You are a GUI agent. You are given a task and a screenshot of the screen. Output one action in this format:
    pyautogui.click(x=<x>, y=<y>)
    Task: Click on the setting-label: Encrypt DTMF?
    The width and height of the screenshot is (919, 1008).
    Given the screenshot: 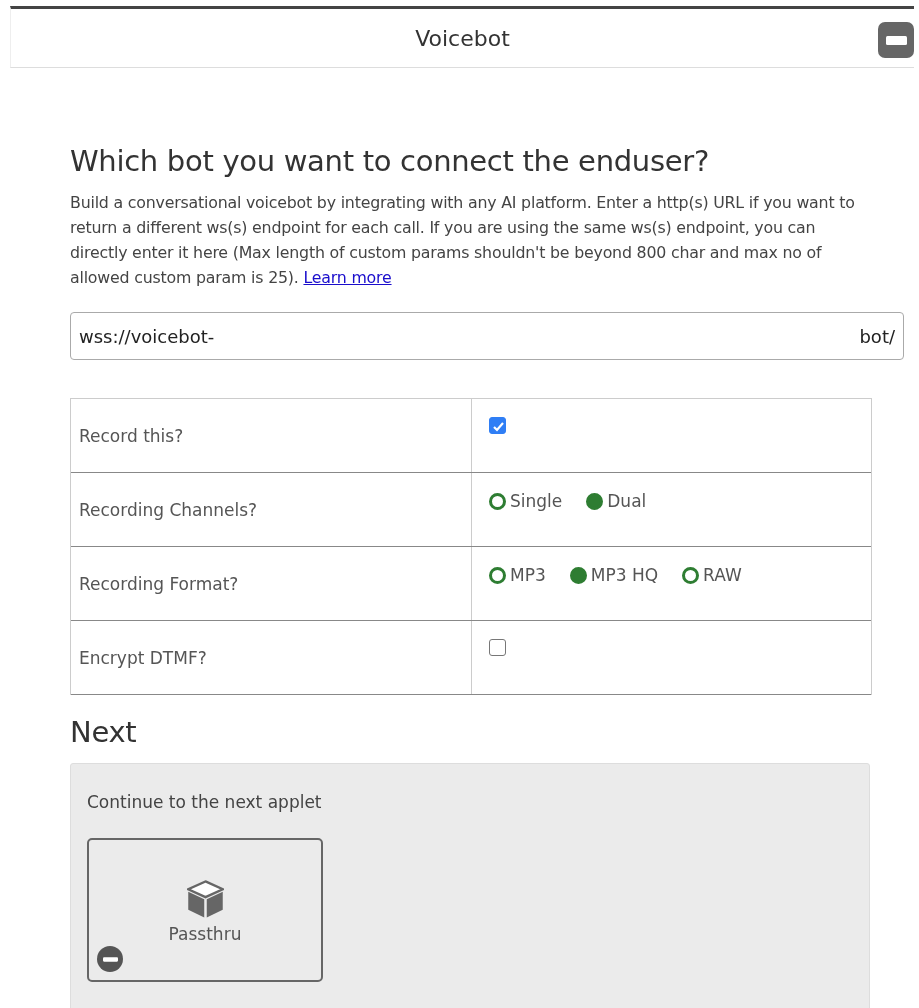 What is the action you would take?
    pyautogui.click(x=143, y=657)
    